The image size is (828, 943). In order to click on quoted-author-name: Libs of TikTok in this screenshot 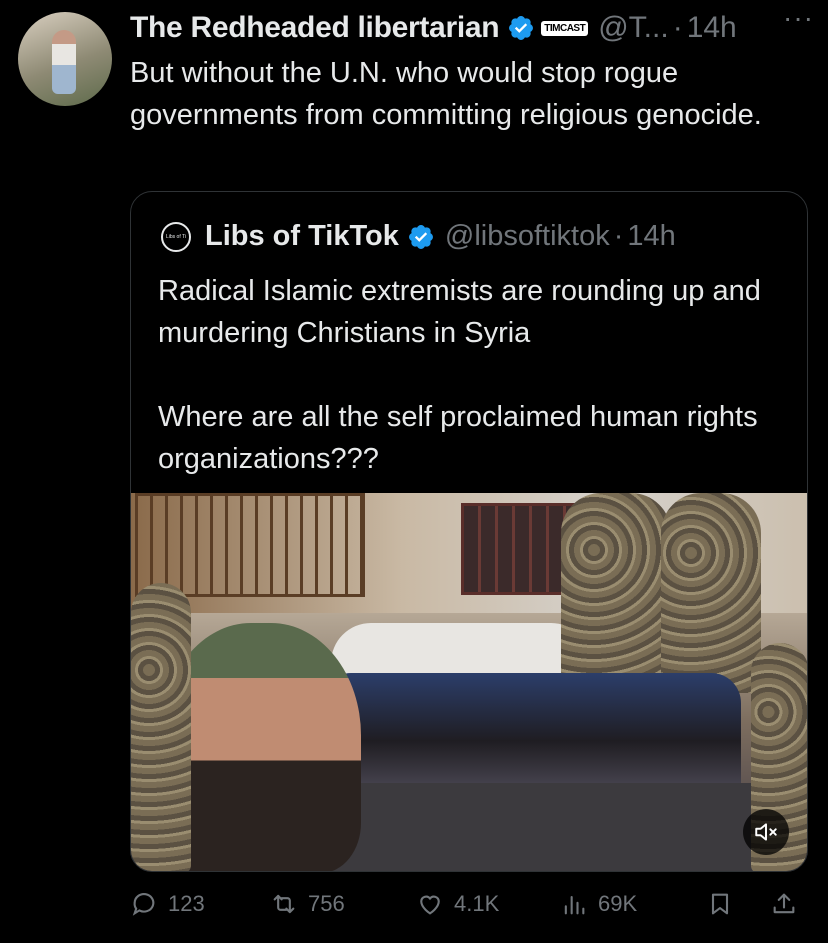, I will do `click(302, 236)`.